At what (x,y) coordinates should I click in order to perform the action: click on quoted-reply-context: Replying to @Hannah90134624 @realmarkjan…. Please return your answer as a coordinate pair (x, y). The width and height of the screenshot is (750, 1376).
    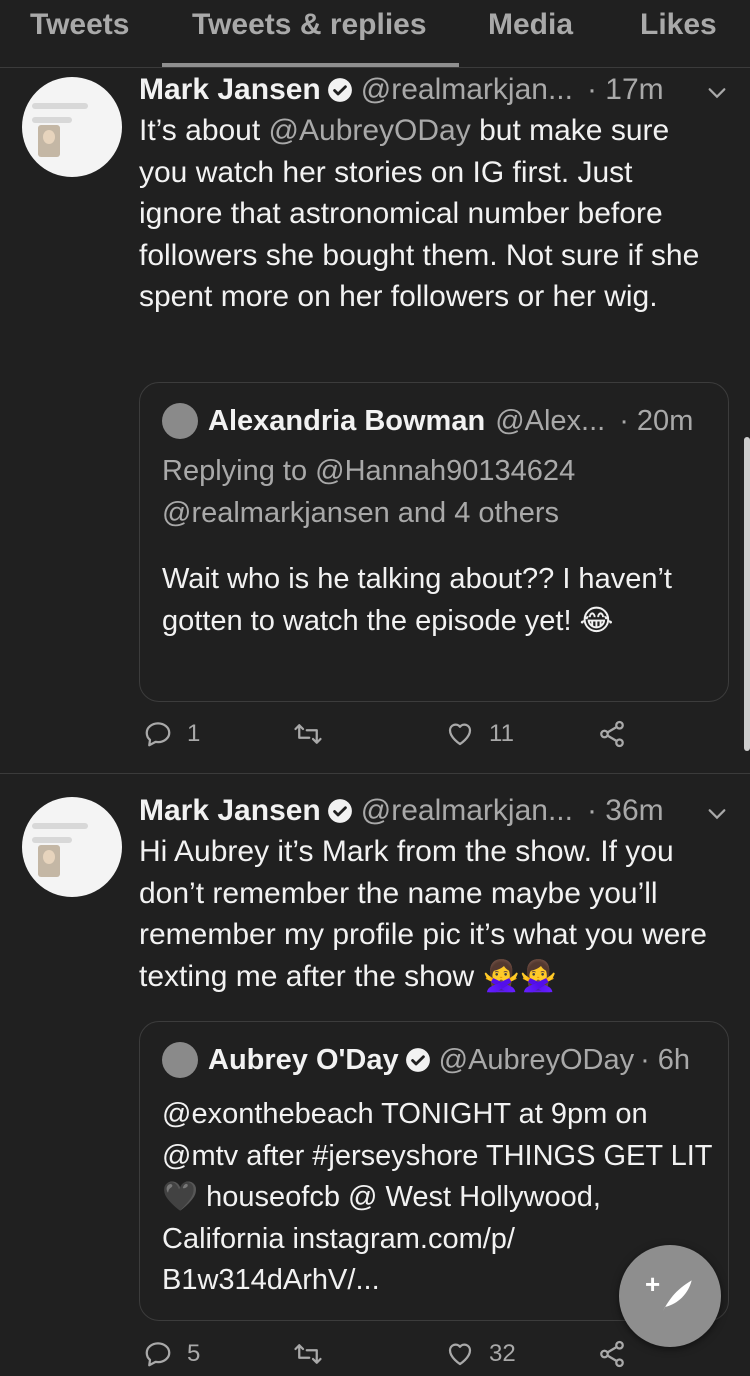
    Looking at the image, I should click on (369, 492).